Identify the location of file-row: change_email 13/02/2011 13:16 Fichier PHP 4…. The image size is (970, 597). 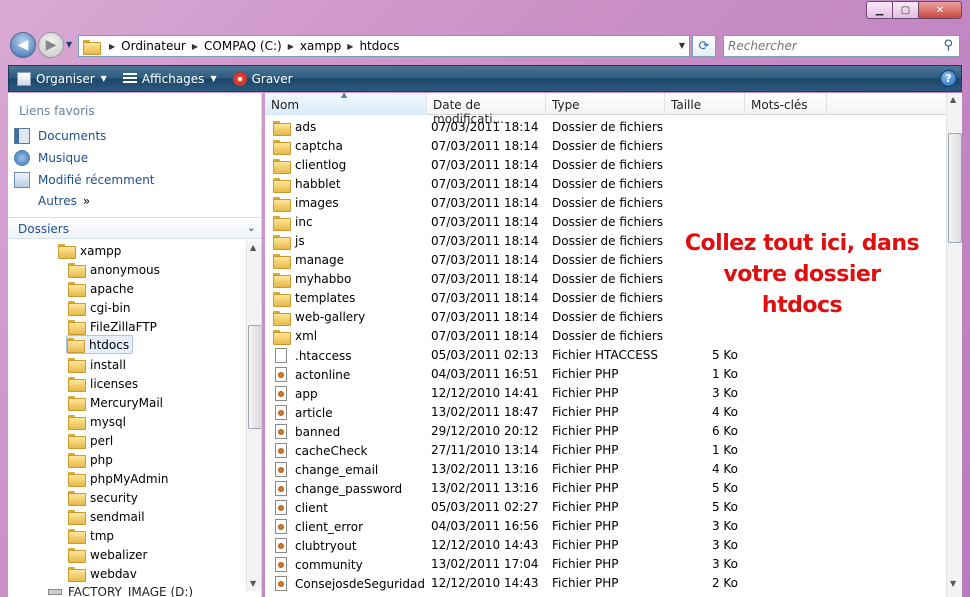
(605, 469).